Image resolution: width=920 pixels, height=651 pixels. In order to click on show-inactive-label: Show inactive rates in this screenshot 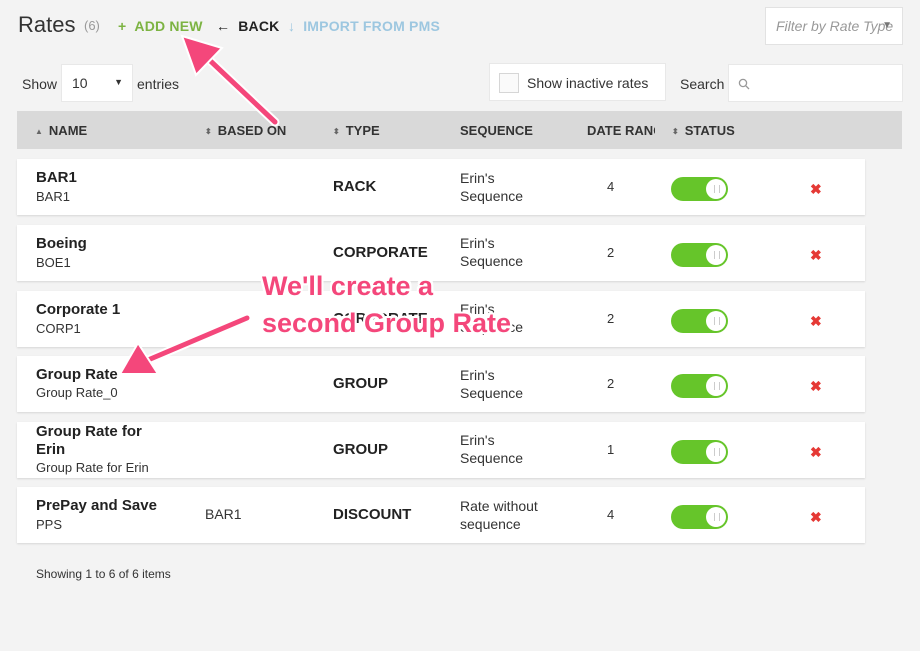, I will do `click(588, 83)`.